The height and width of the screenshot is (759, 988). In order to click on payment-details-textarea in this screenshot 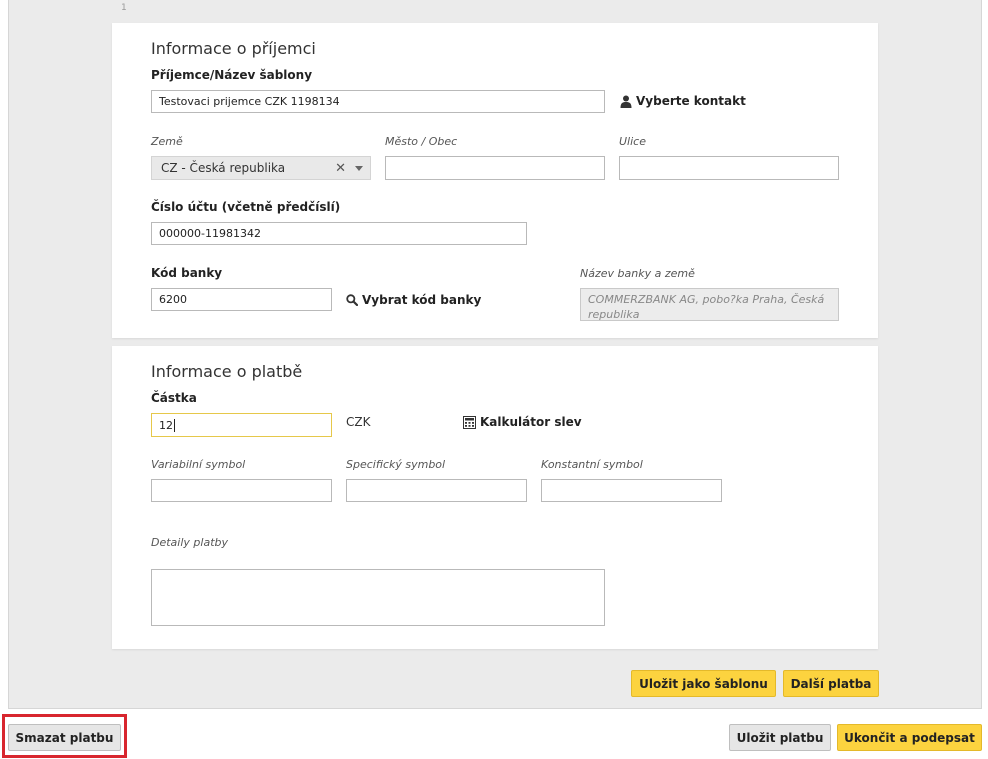, I will do `click(378, 597)`.